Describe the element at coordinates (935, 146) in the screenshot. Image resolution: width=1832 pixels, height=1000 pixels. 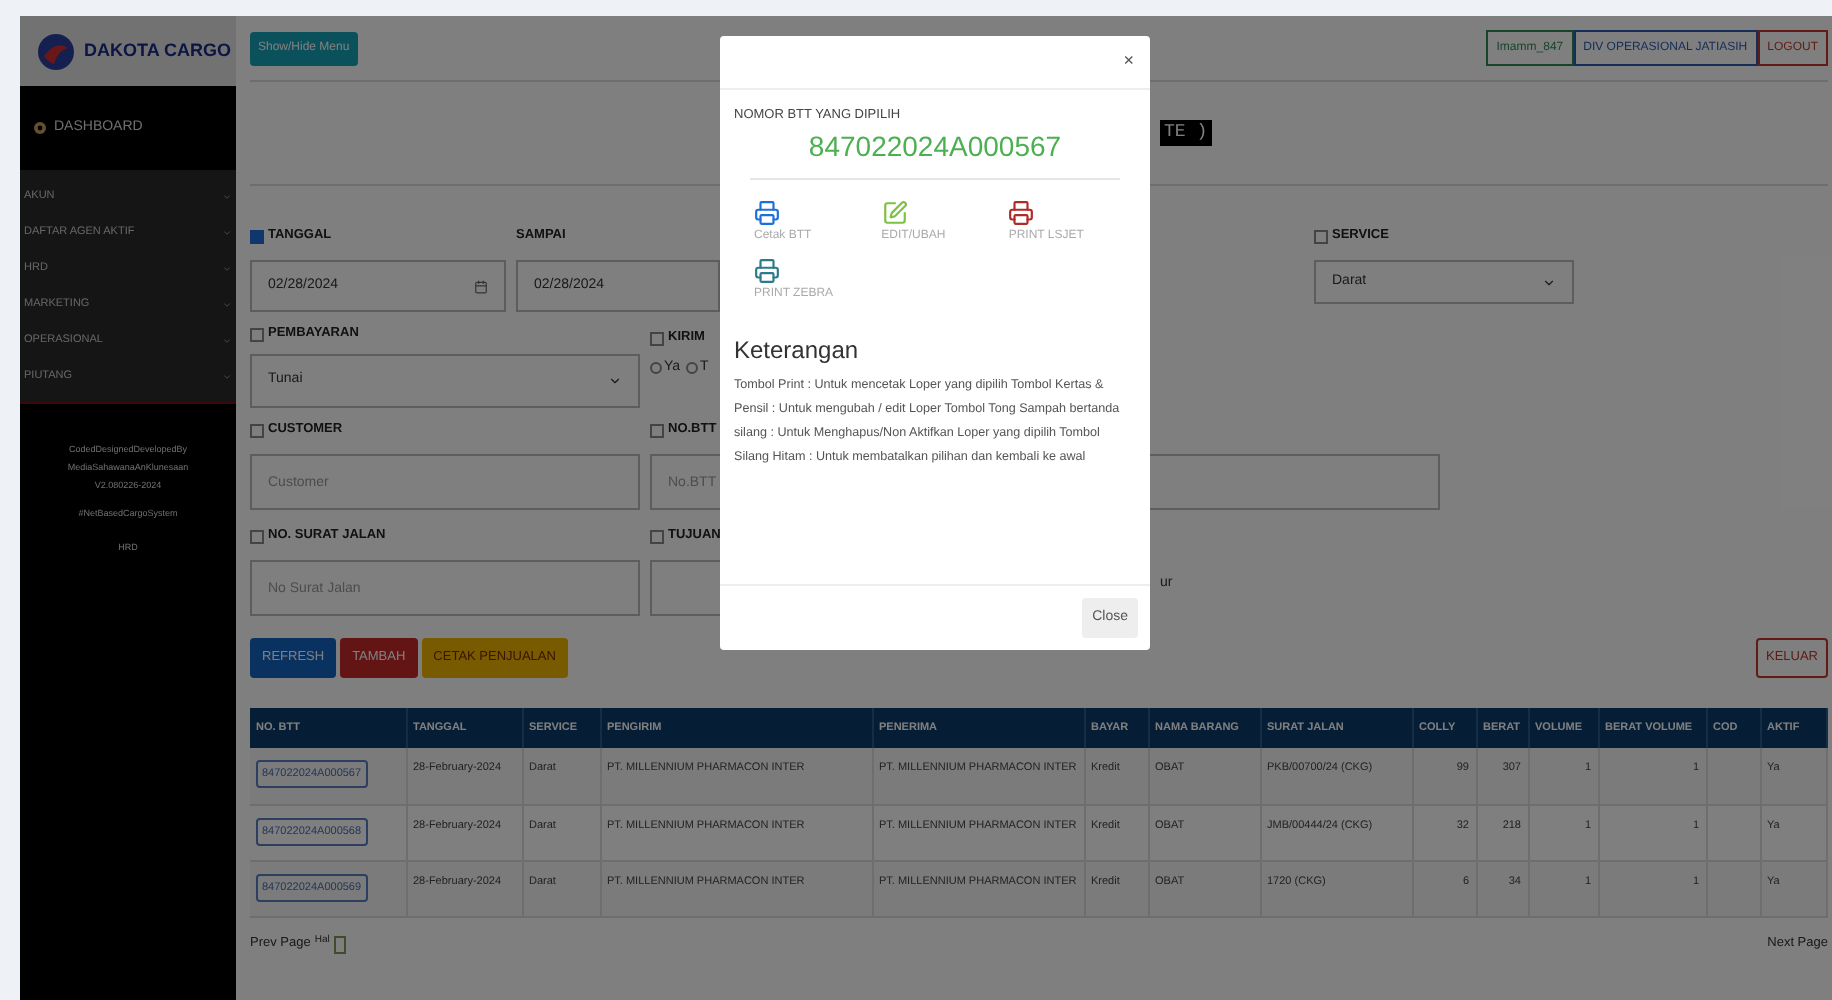
I see `selected-btt-number: 847022024A000567` at that location.